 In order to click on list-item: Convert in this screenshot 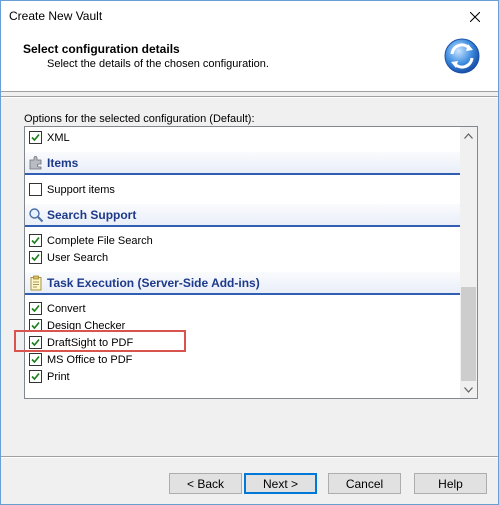, I will do `click(242, 308)`.